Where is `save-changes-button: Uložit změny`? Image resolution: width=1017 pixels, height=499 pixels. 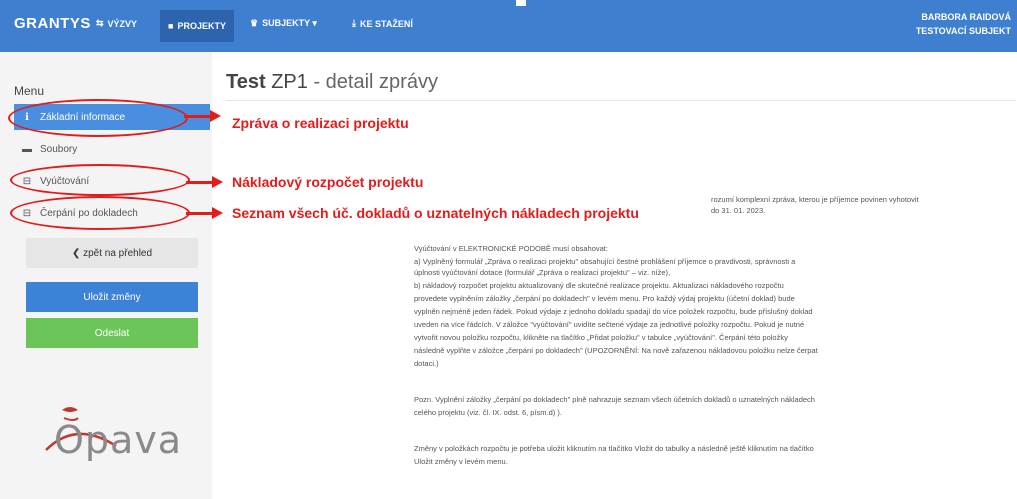
save-changes-button: Uložit změny is located at coordinates (112, 297).